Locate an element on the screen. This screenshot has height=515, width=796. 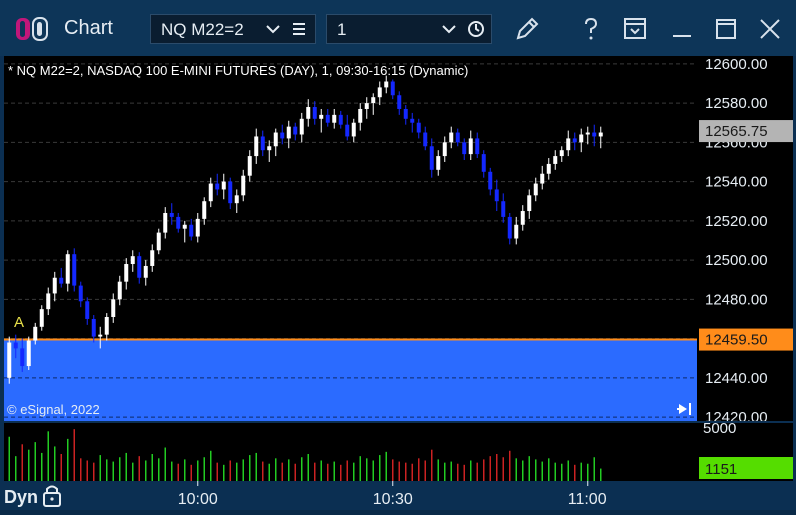
clock-icon is located at coordinates (476, 29).